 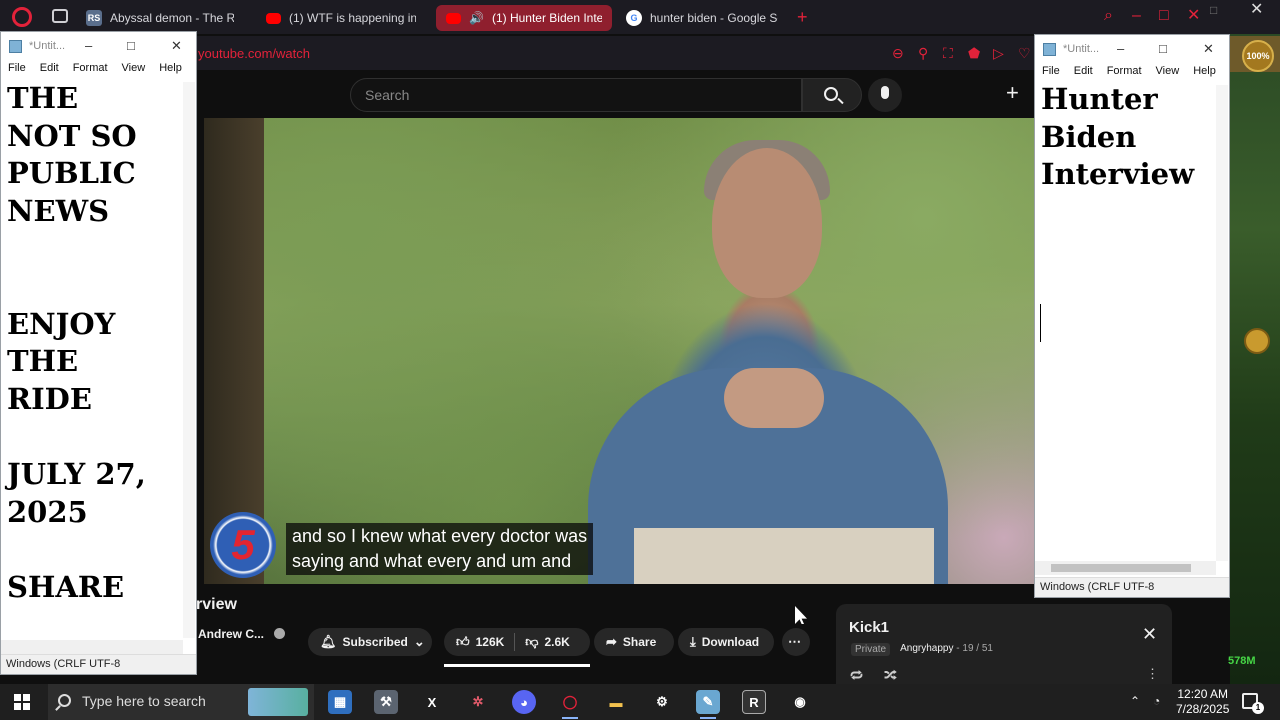 What do you see at coordinates (871, 649) in the screenshot?
I see `playlist-privacy: Private` at bounding box center [871, 649].